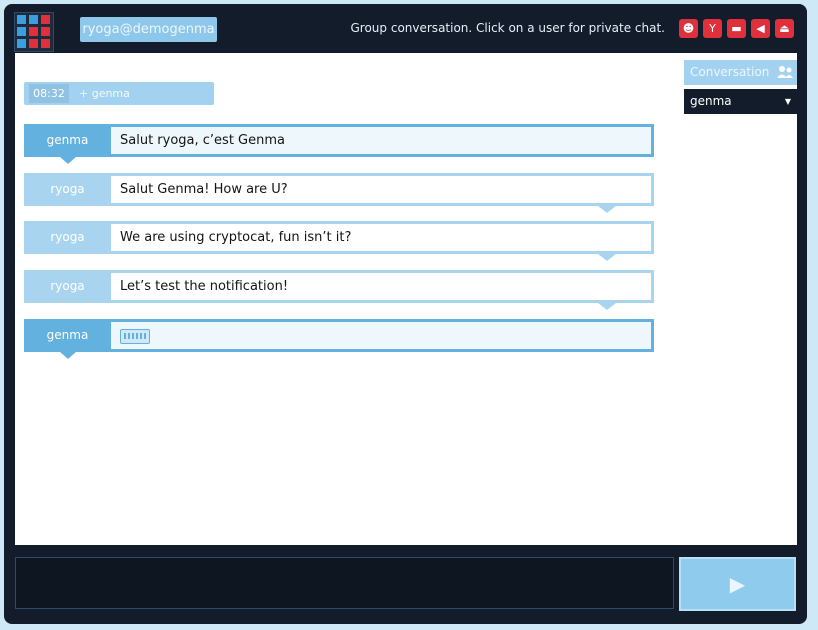 The height and width of the screenshot is (630, 818). I want to click on notification-icon: ▬, so click(736, 28).